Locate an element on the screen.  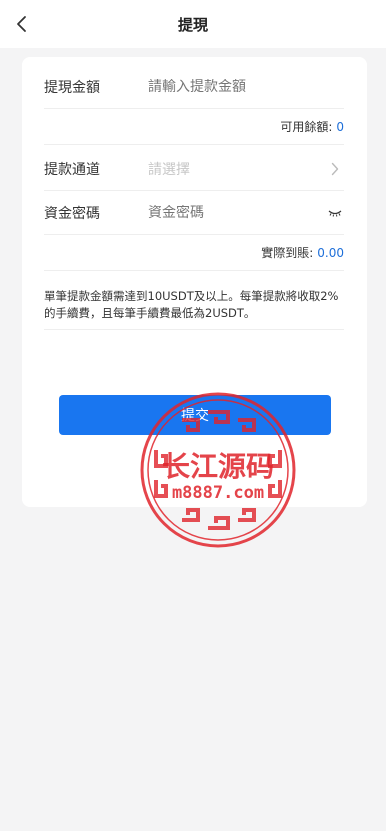
actual-amount-label: 實際到賬: is located at coordinates (287, 253).